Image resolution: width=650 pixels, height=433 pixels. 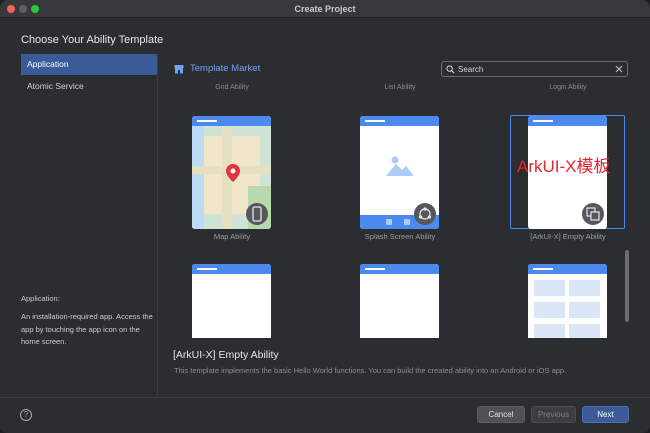 I want to click on template-label-grid: Grid Ability, so click(x=232, y=87).